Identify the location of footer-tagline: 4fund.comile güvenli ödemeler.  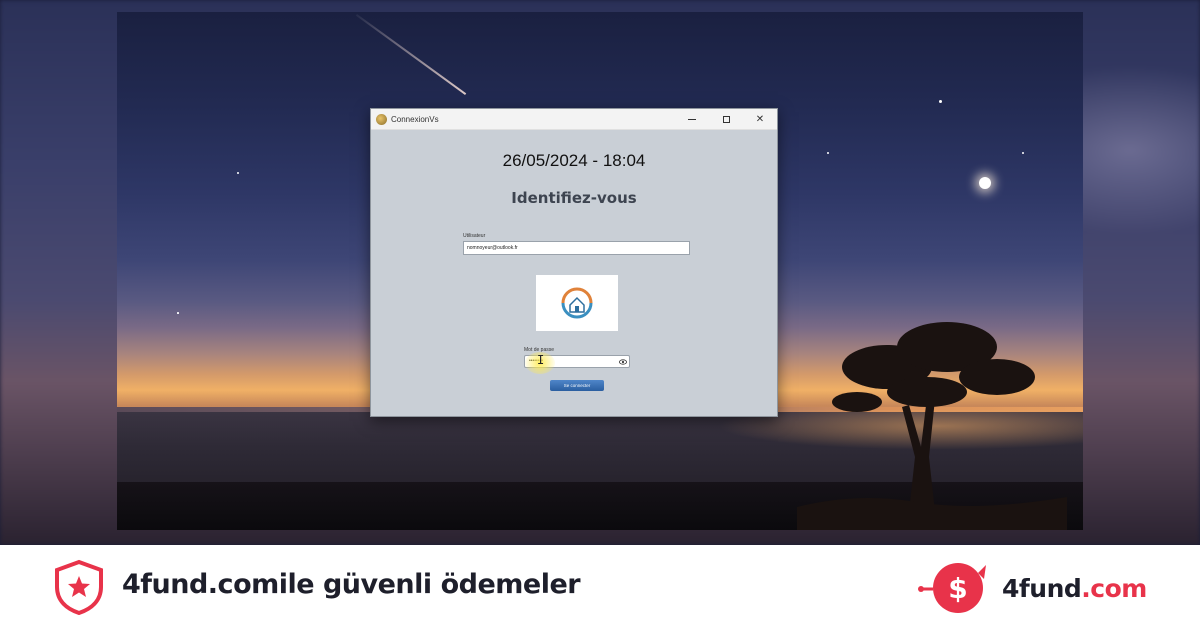
(351, 584).